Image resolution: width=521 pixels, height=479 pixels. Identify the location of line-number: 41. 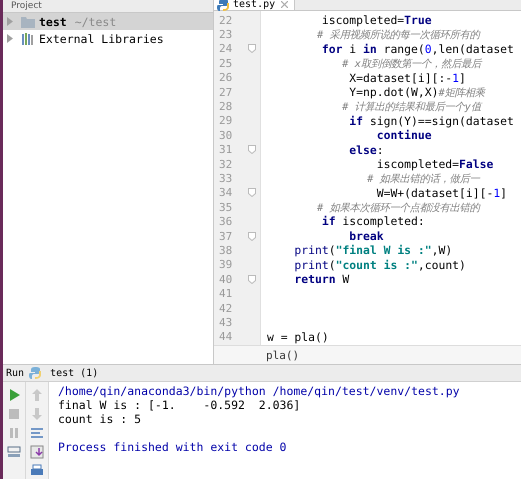
(225, 293).